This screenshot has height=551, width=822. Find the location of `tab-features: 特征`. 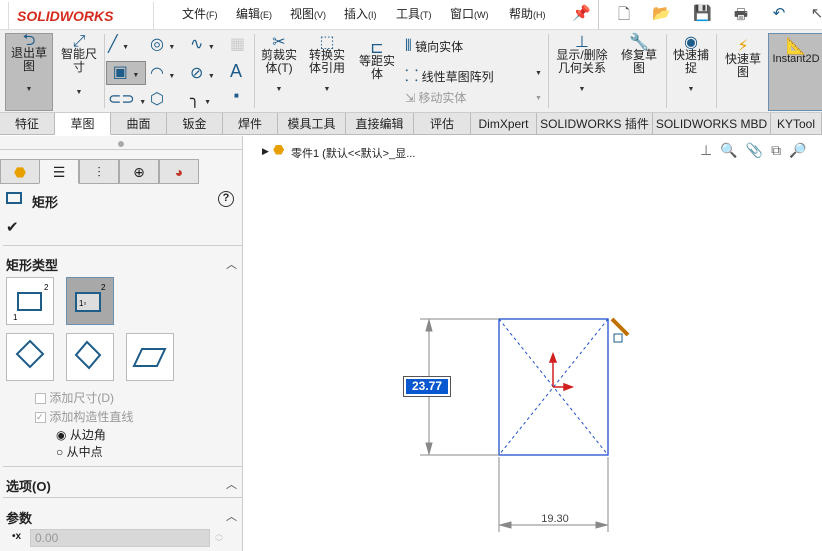

tab-features: 特征 is located at coordinates (27, 124).